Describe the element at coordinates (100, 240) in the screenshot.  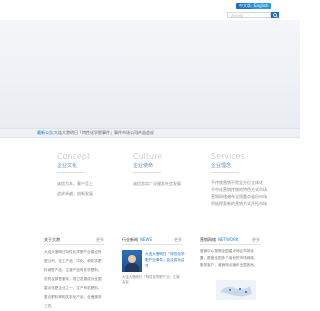
I see `about-more-link: 更多` at that location.